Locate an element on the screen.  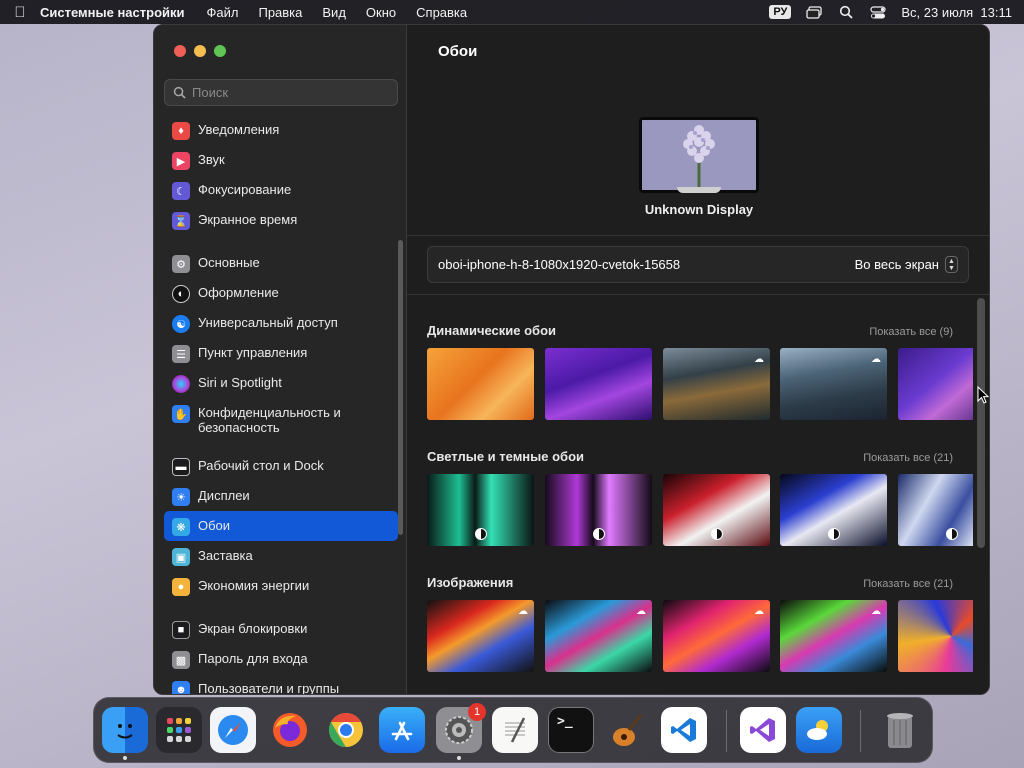
sidebar-item-energy: ● Экономия энергии is located at coordinates (281, 586).